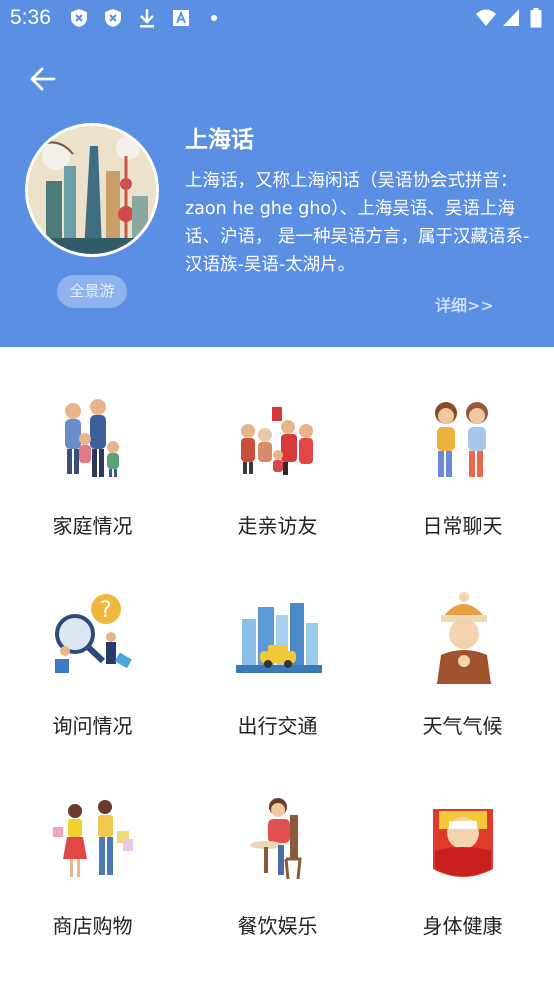  What do you see at coordinates (462, 526) in the screenshot?
I see `category-label: 日常聊天` at bounding box center [462, 526].